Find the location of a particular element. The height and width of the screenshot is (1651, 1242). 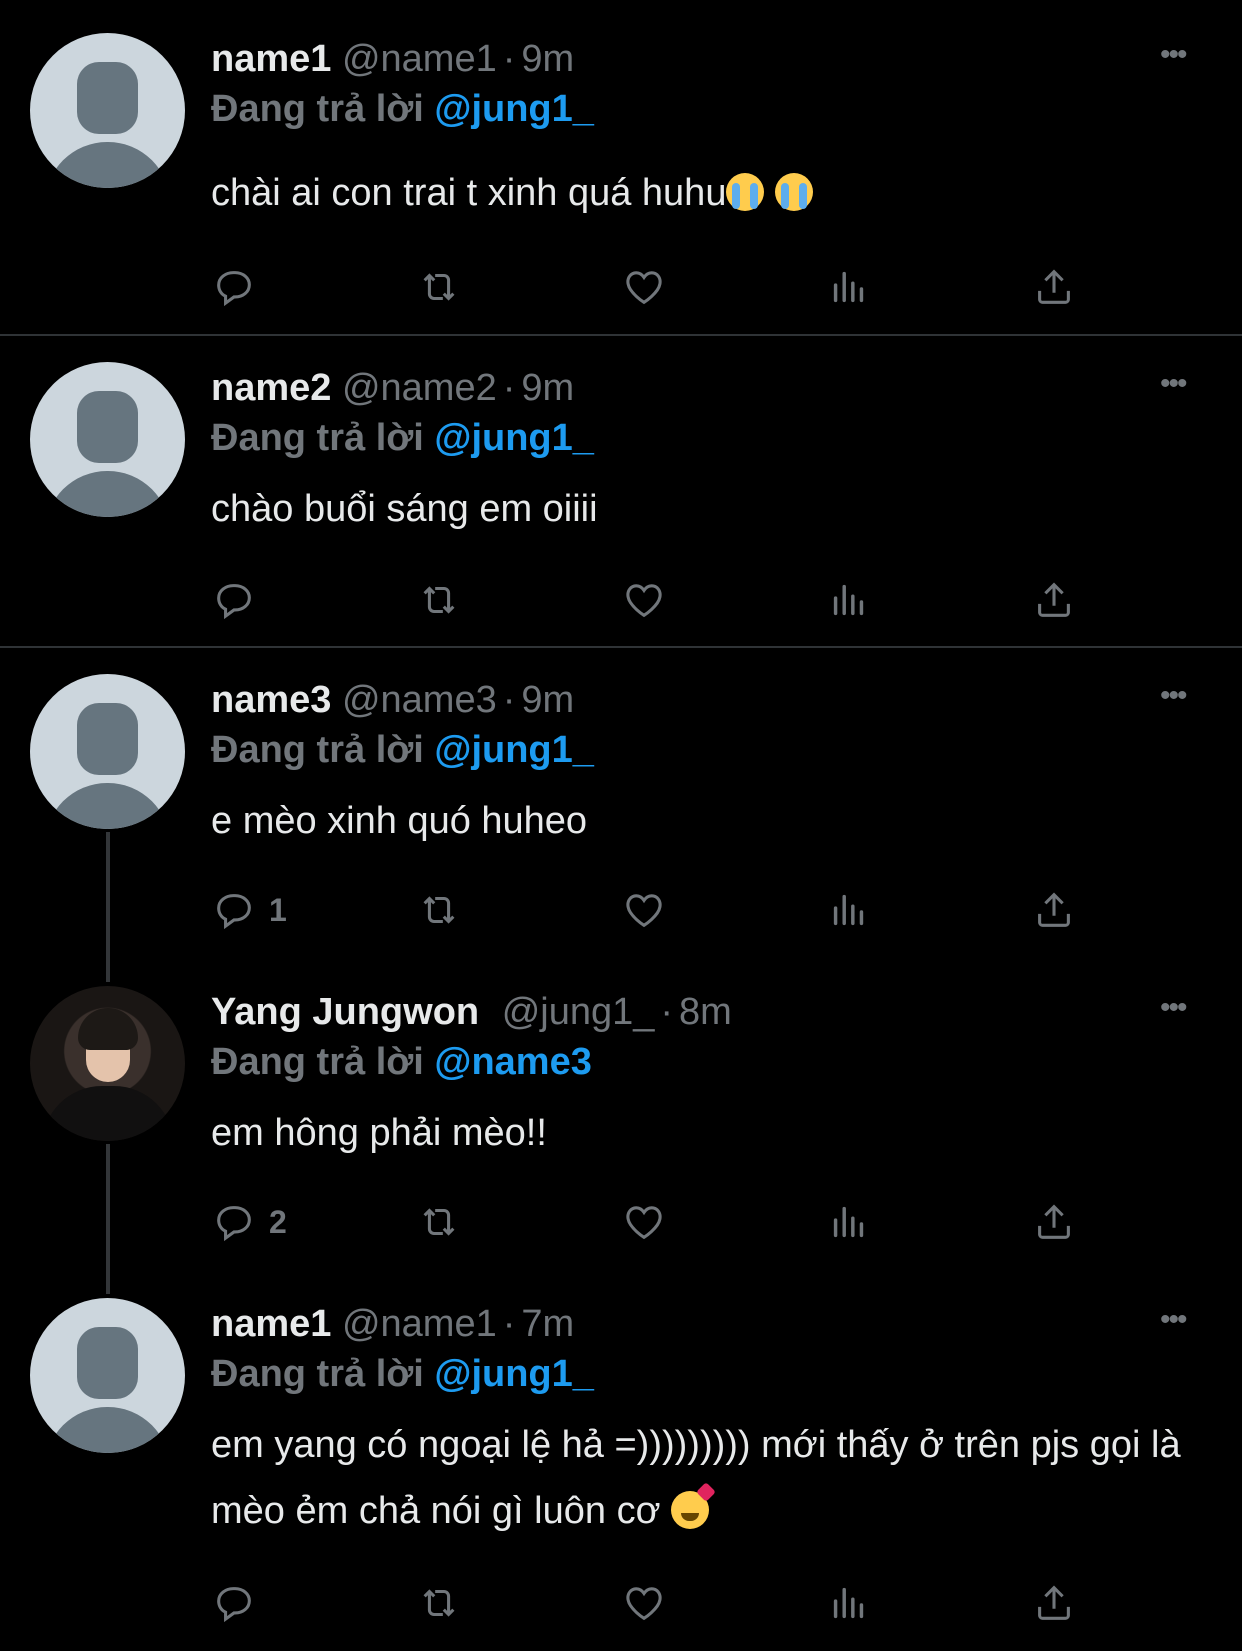

display-name: name2 is located at coordinates (271, 388).